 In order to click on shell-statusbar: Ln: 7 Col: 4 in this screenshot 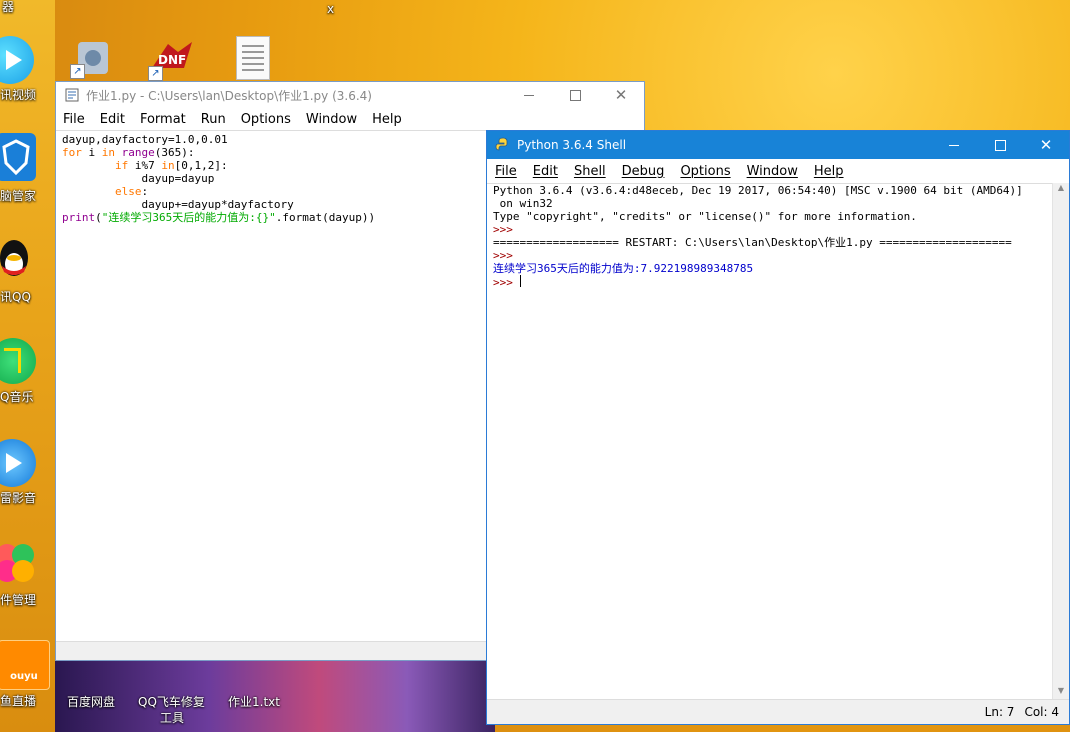, I will do `click(778, 711)`.